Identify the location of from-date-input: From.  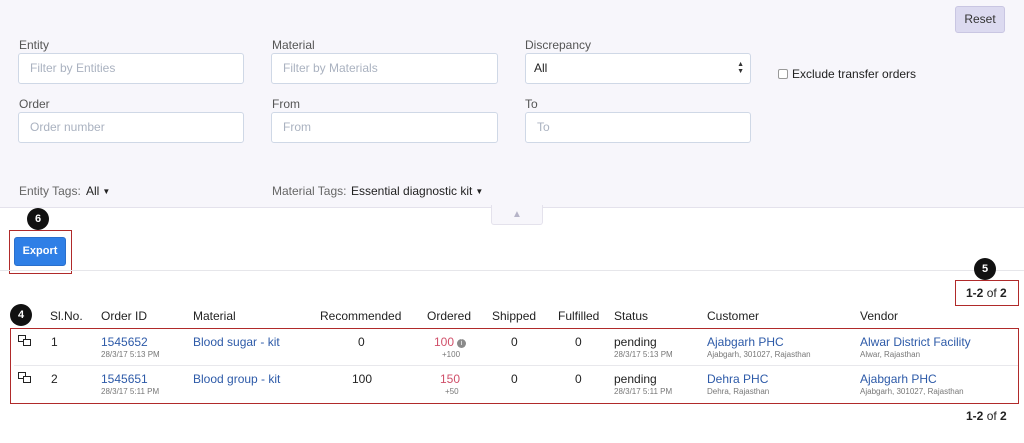
(384, 127).